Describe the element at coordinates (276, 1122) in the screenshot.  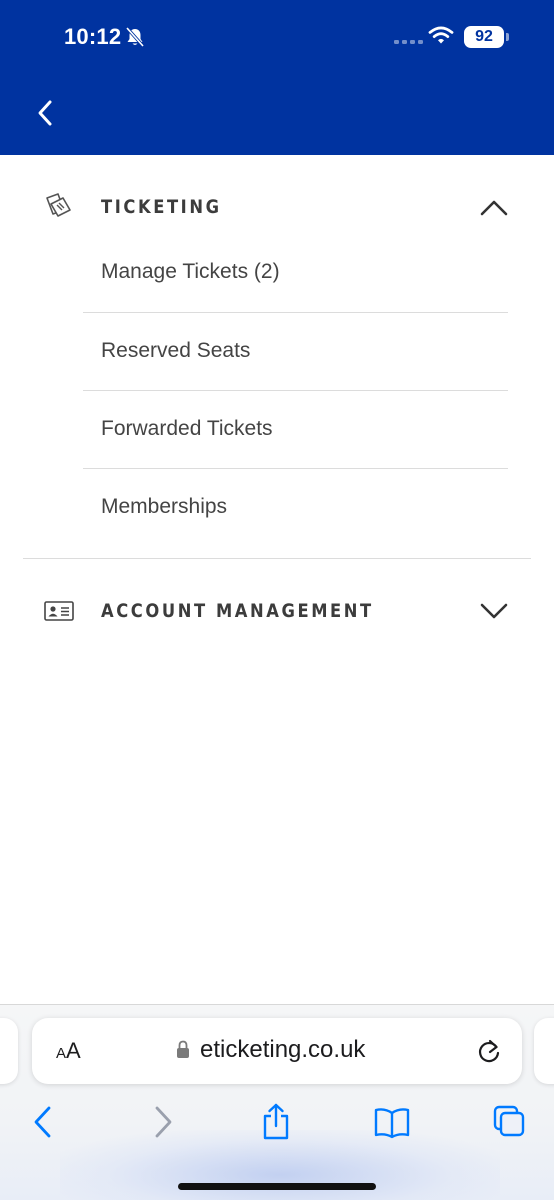
I see `share-icon` at that location.